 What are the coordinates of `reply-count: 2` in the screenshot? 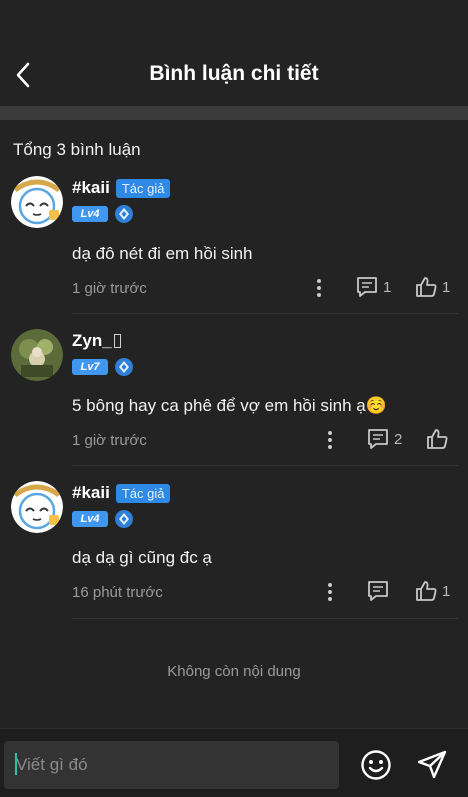 It's located at (398, 439).